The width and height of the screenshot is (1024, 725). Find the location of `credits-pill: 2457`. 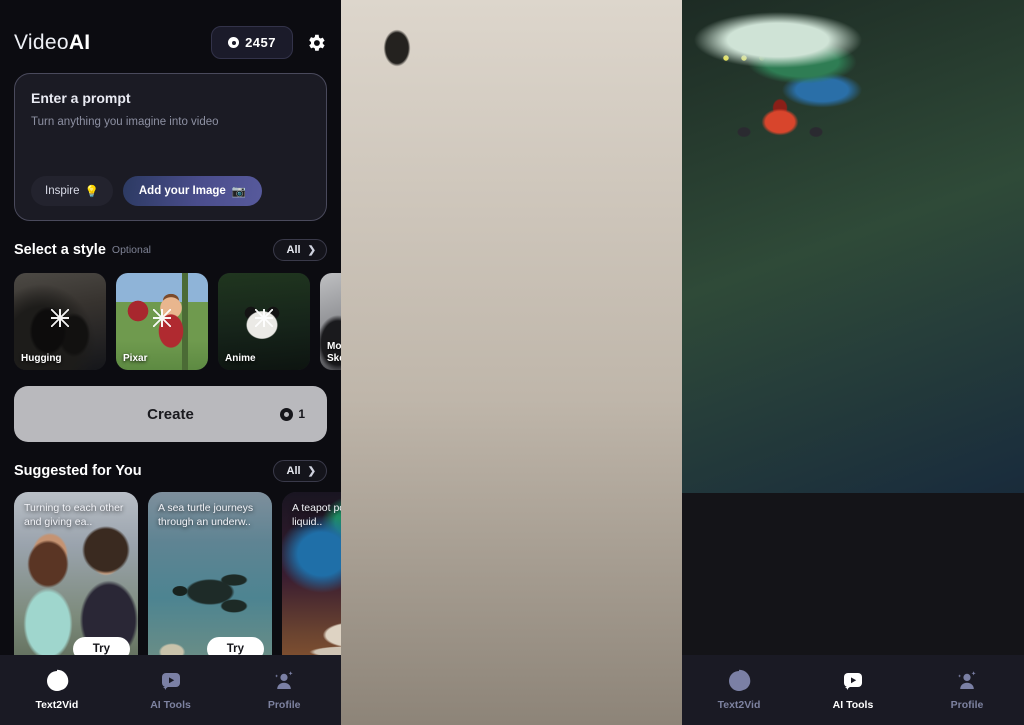

credits-pill: 2457 is located at coordinates (252, 42).